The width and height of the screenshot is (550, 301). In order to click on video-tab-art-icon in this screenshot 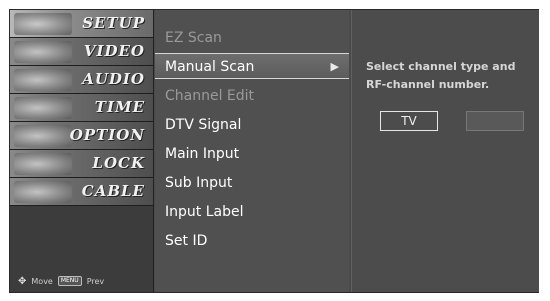, I will do `click(43, 52)`.